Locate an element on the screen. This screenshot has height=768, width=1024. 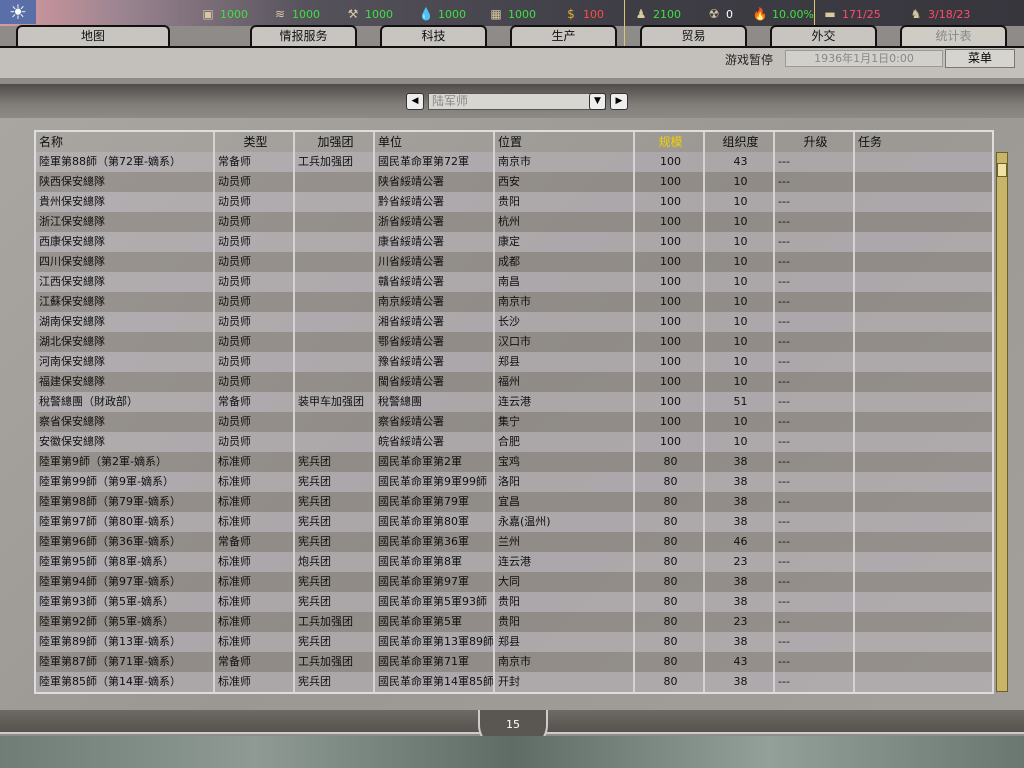
tab-intelligence: 情报服务 is located at coordinates (303, 36).